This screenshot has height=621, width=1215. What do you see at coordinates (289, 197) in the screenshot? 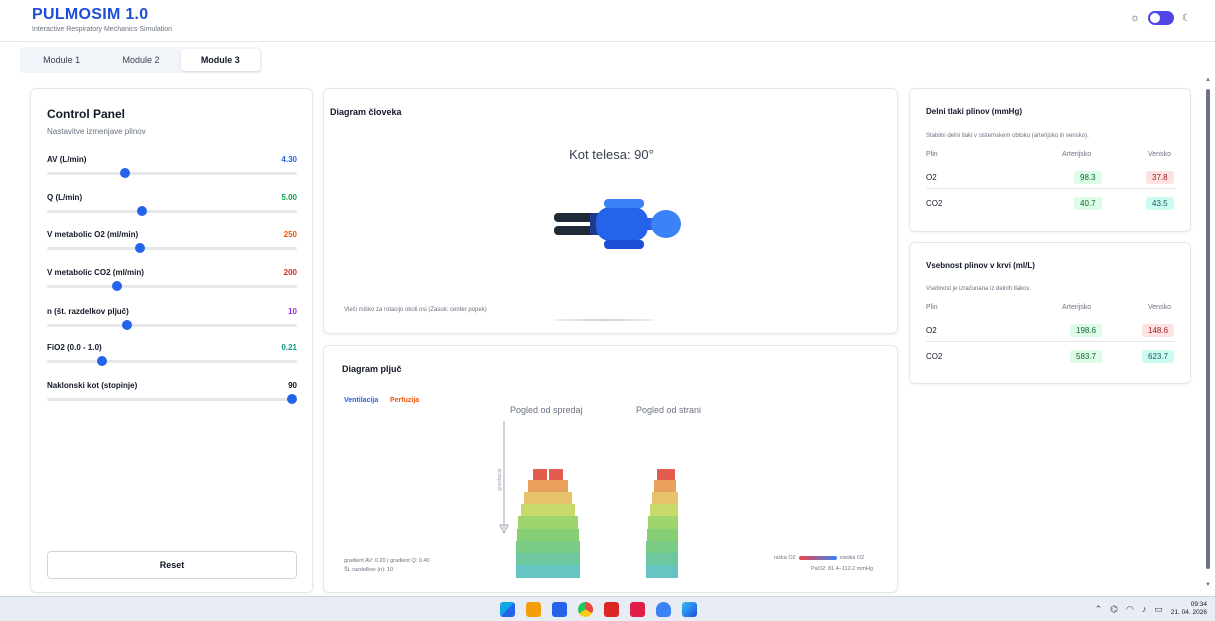
I see `slider-value: 5.00` at bounding box center [289, 197].